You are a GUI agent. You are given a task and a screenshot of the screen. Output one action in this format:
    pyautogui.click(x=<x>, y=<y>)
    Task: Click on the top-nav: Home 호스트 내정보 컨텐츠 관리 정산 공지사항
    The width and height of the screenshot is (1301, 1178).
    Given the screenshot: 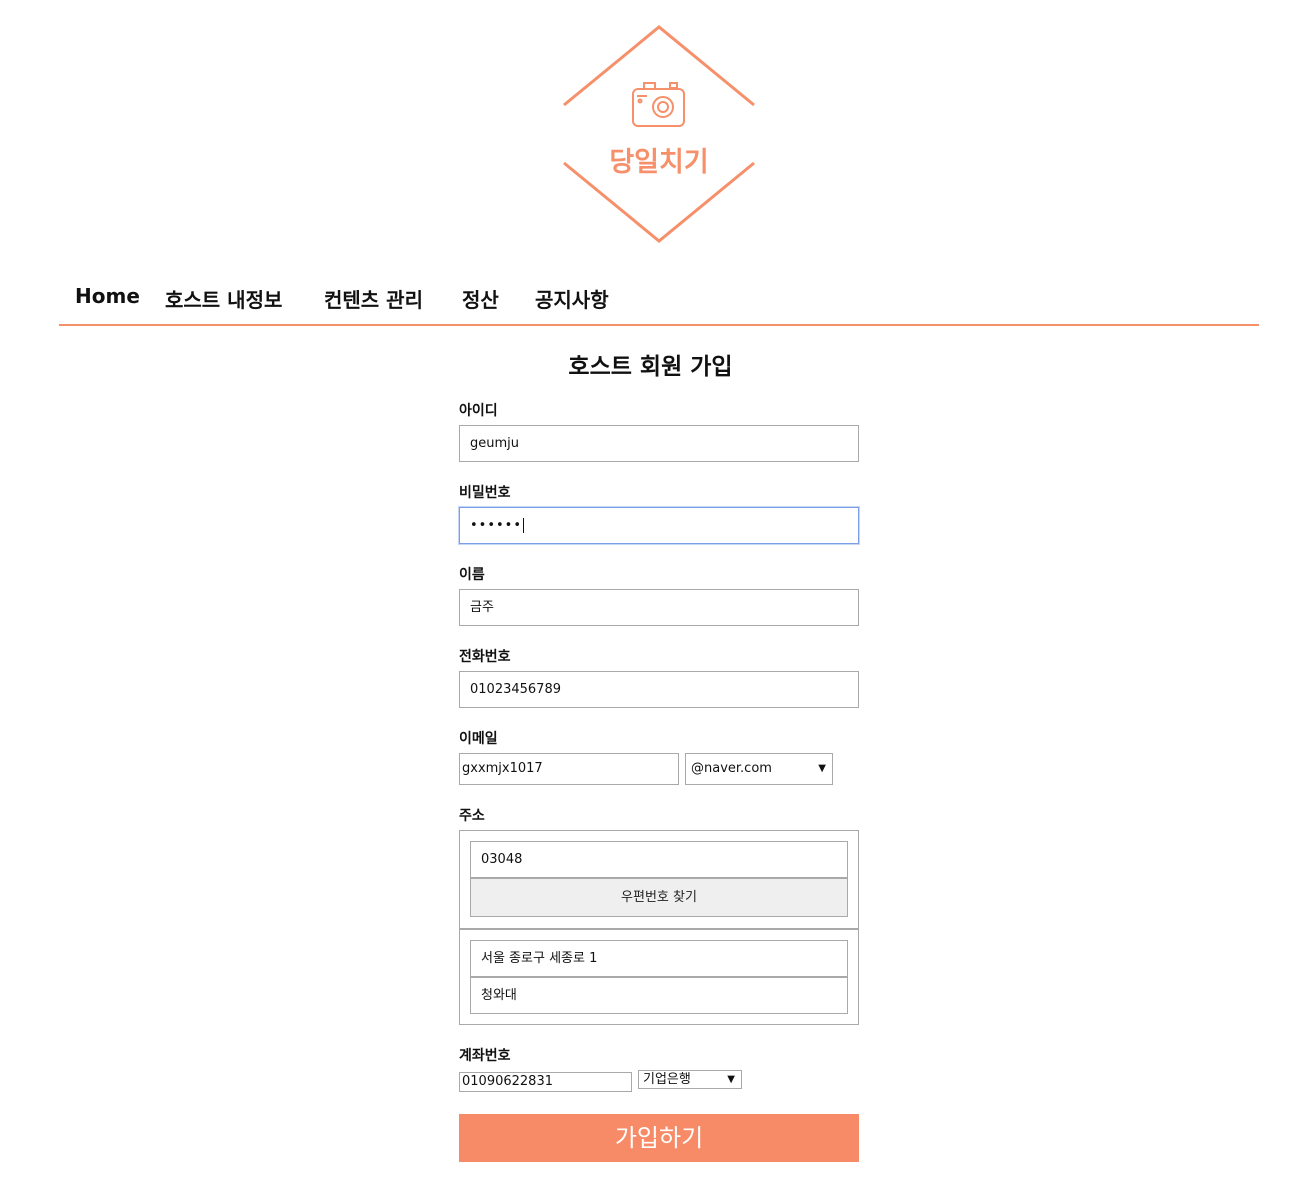 What is the action you would take?
    pyautogui.click(x=659, y=304)
    